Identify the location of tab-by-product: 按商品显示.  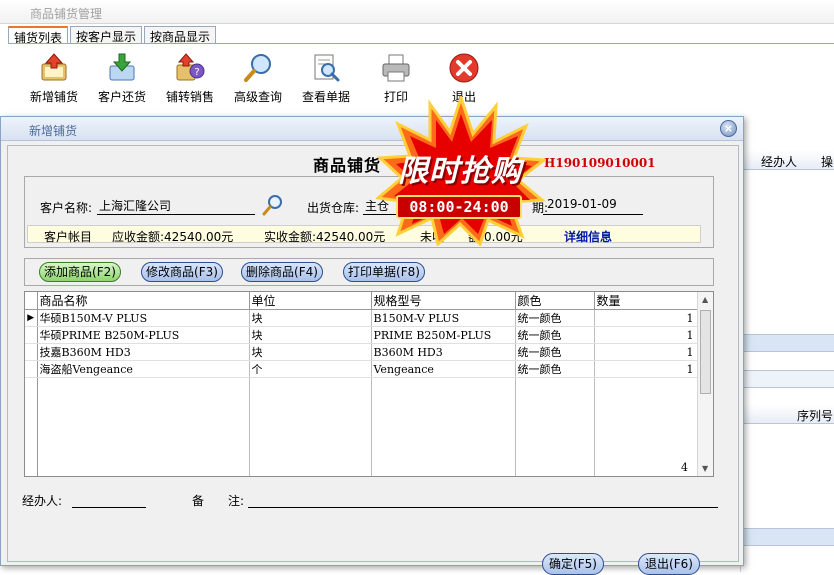
(180, 35).